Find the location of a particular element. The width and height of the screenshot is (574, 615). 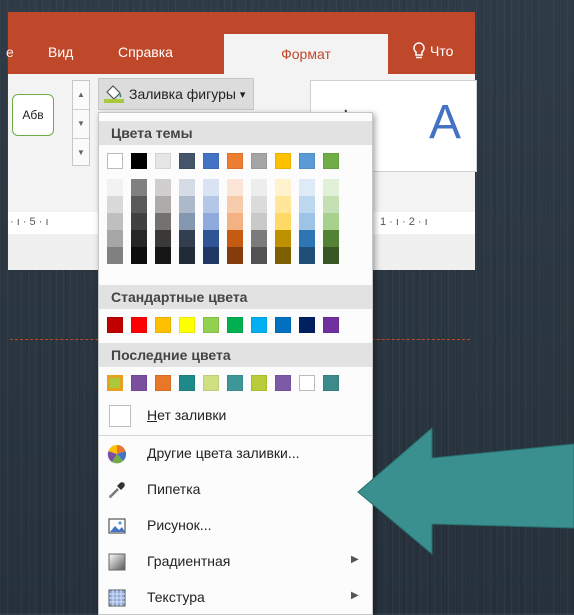

eyedropper-item: Пипетка is located at coordinates (235, 490).